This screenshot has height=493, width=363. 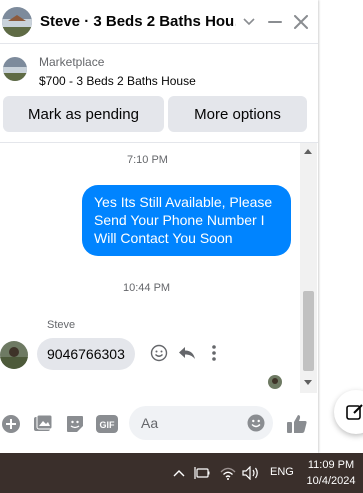 What do you see at coordinates (331, 481) in the screenshot?
I see `clock-date: 10/4/2024` at bounding box center [331, 481].